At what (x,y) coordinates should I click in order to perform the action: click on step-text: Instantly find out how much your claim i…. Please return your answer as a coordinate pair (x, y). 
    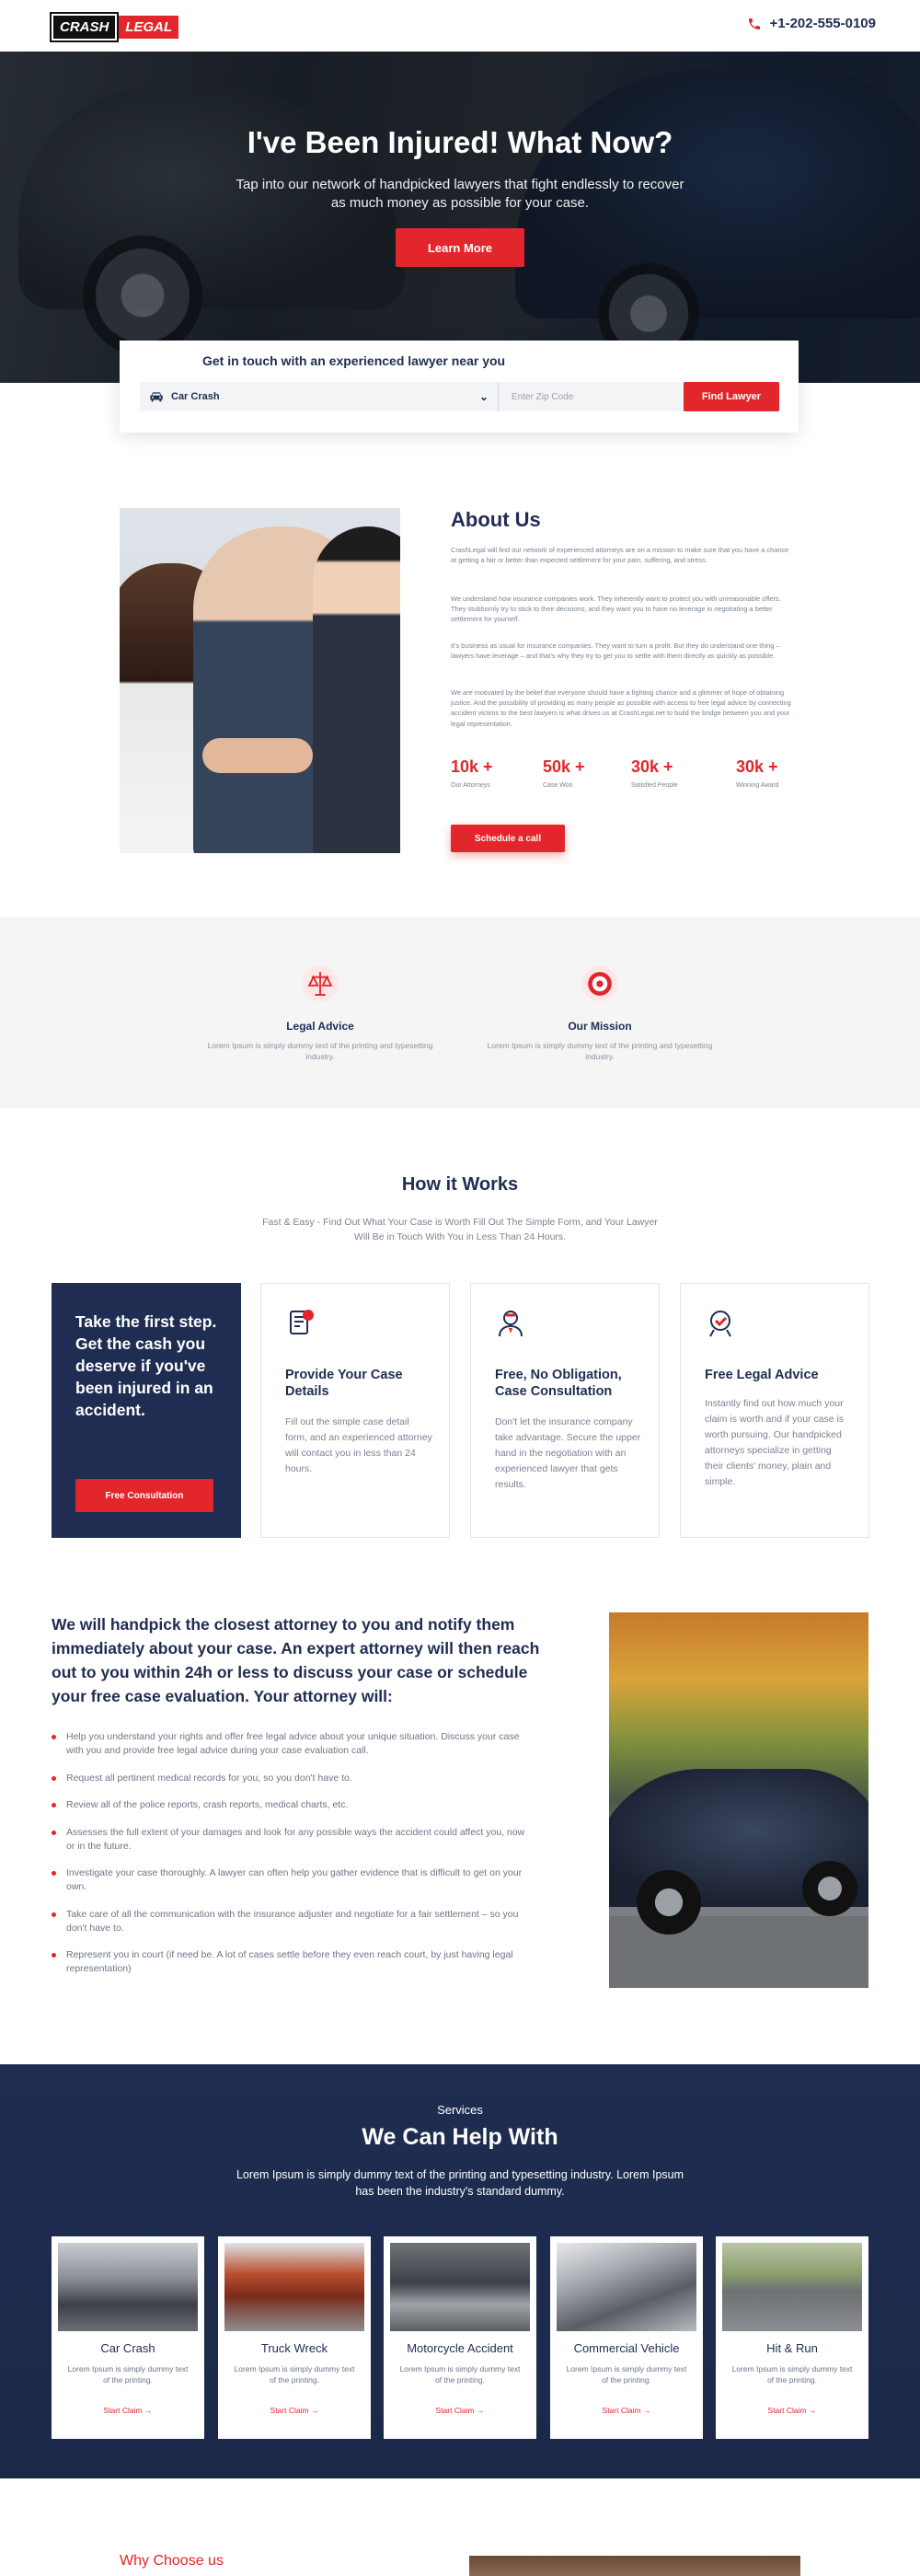
    Looking at the image, I should click on (775, 1442).